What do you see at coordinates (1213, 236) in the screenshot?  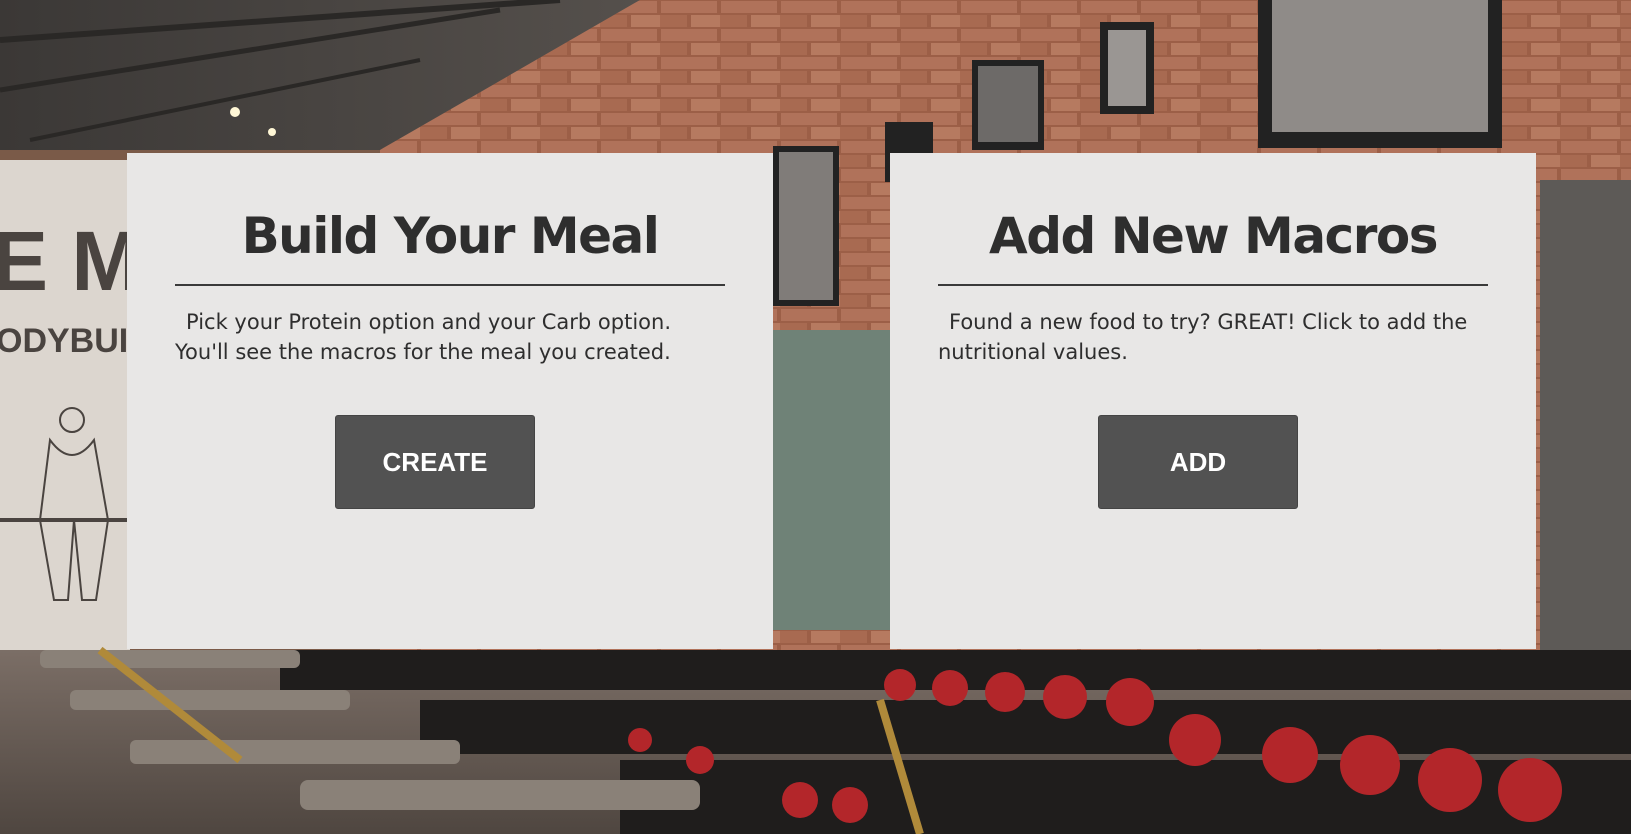 I see `add-macros-title: Add New Macros` at bounding box center [1213, 236].